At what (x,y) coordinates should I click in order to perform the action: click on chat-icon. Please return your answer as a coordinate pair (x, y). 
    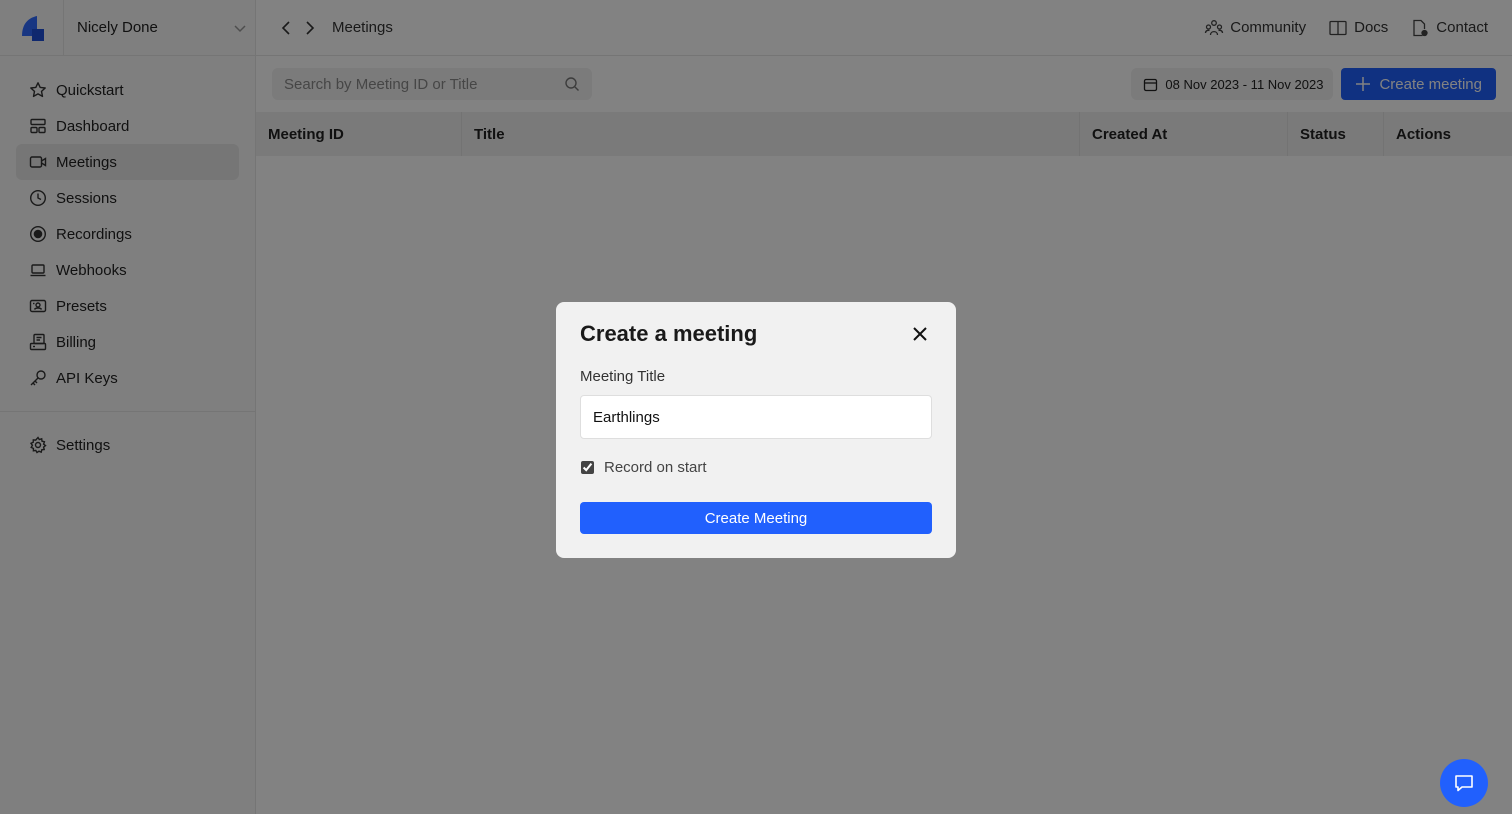
    Looking at the image, I should click on (1464, 783).